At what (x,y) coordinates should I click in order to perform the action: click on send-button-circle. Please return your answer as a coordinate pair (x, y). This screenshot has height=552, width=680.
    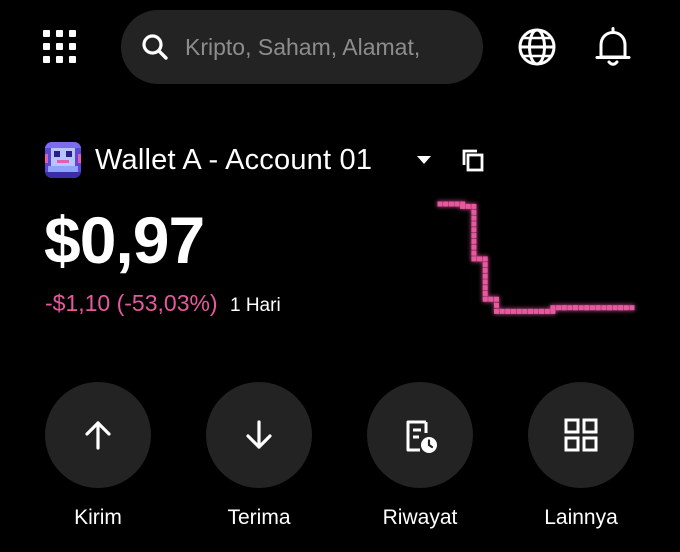
    Looking at the image, I should click on (98, 435).